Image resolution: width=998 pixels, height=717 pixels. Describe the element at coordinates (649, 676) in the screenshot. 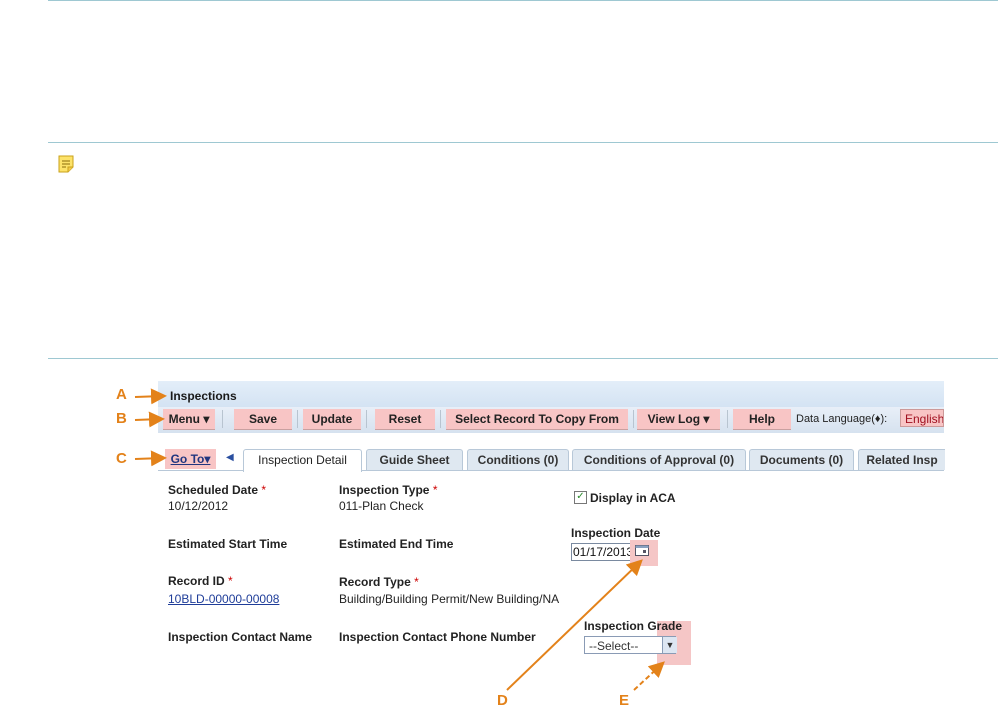

I see `callout-arrow-e` at that location.